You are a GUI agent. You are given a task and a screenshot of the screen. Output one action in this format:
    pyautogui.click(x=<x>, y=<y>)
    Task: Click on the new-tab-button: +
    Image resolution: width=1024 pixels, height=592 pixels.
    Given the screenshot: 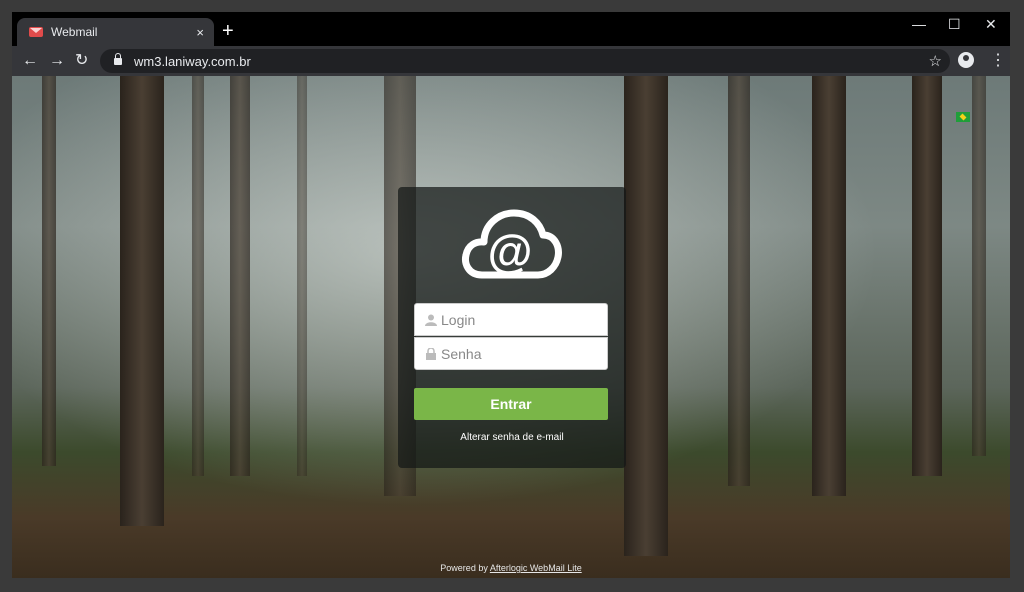 What is the action you would take?
    pyautogui.click(x=228, y=31)
    